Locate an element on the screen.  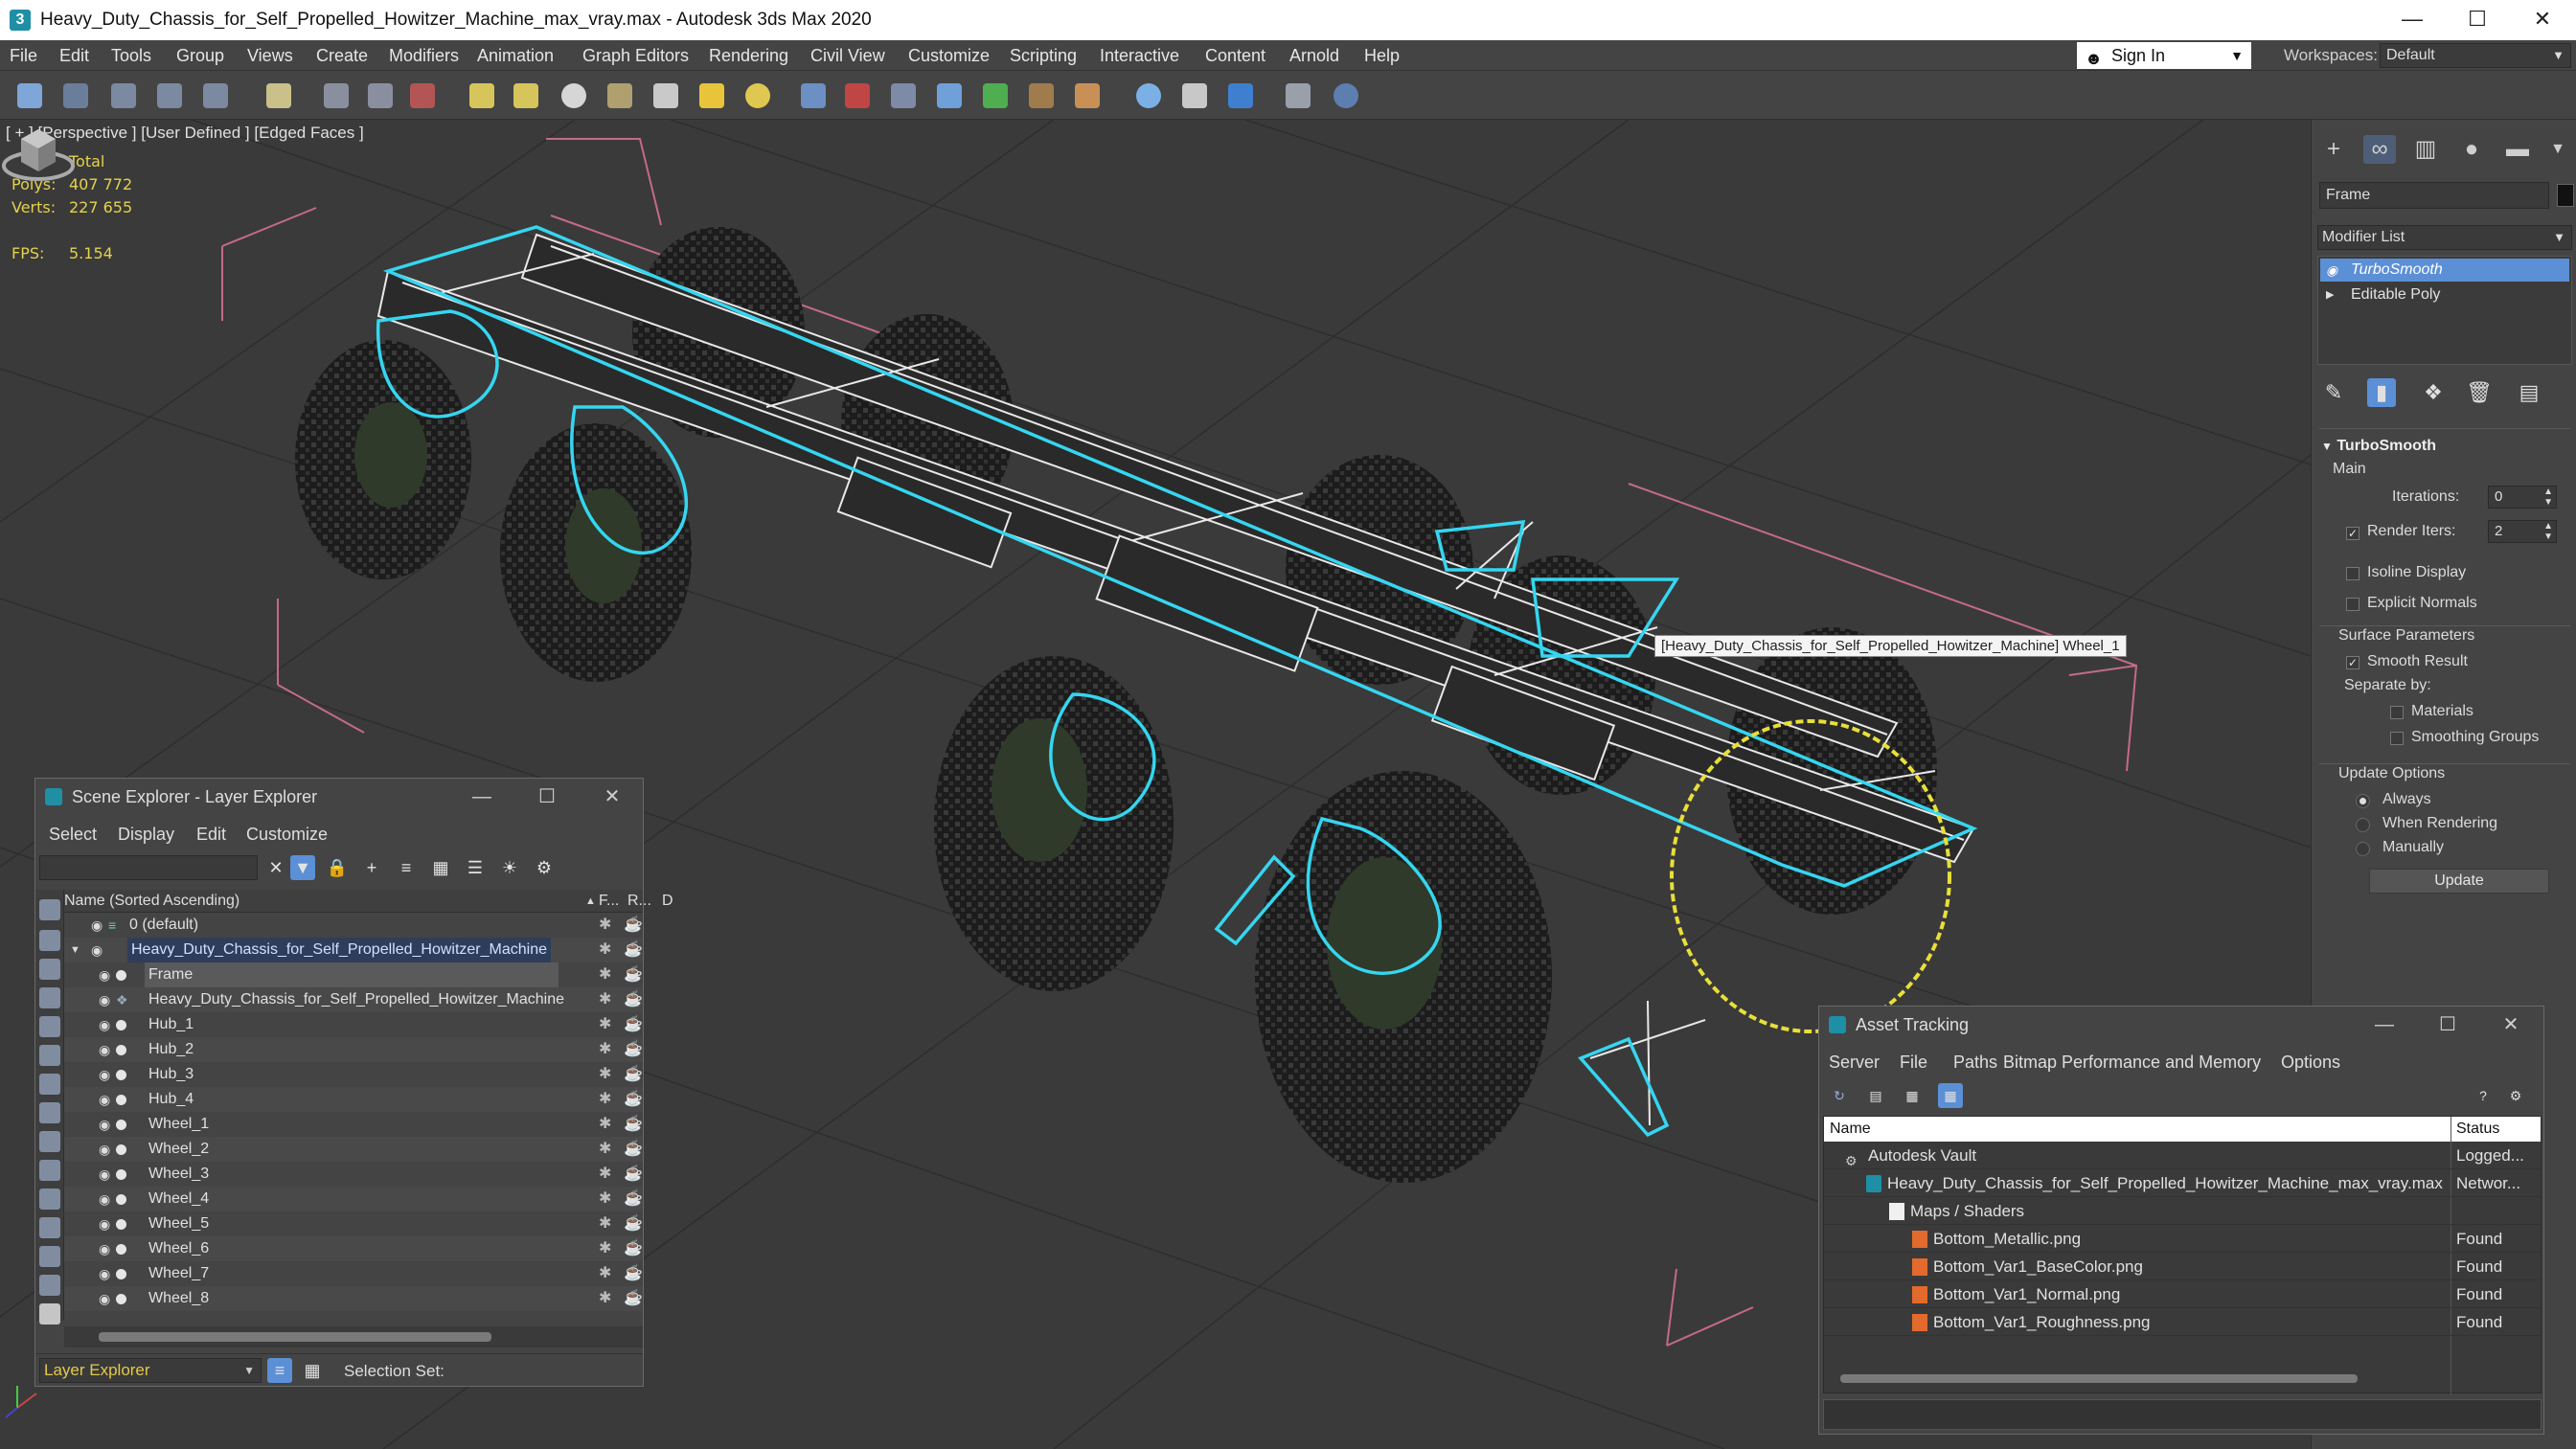
layer-manager-icon is located at coordinates (949, 95).